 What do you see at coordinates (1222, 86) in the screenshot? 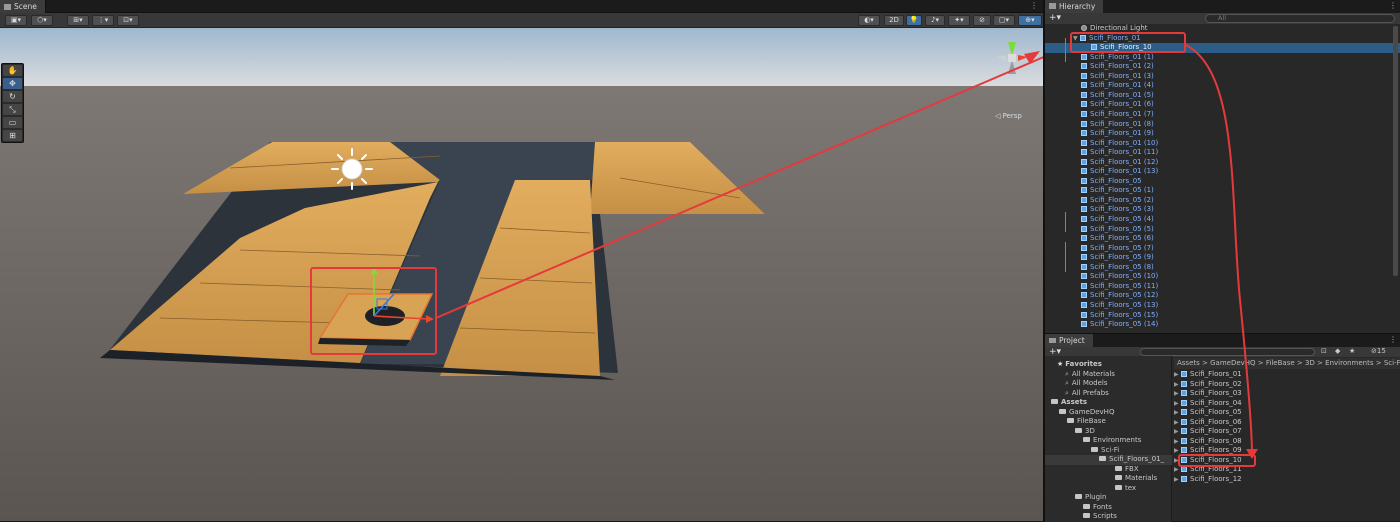
I see `hierarchy-item: Scifi_Floors_01 (4)` at bounding box center [1222, 86].